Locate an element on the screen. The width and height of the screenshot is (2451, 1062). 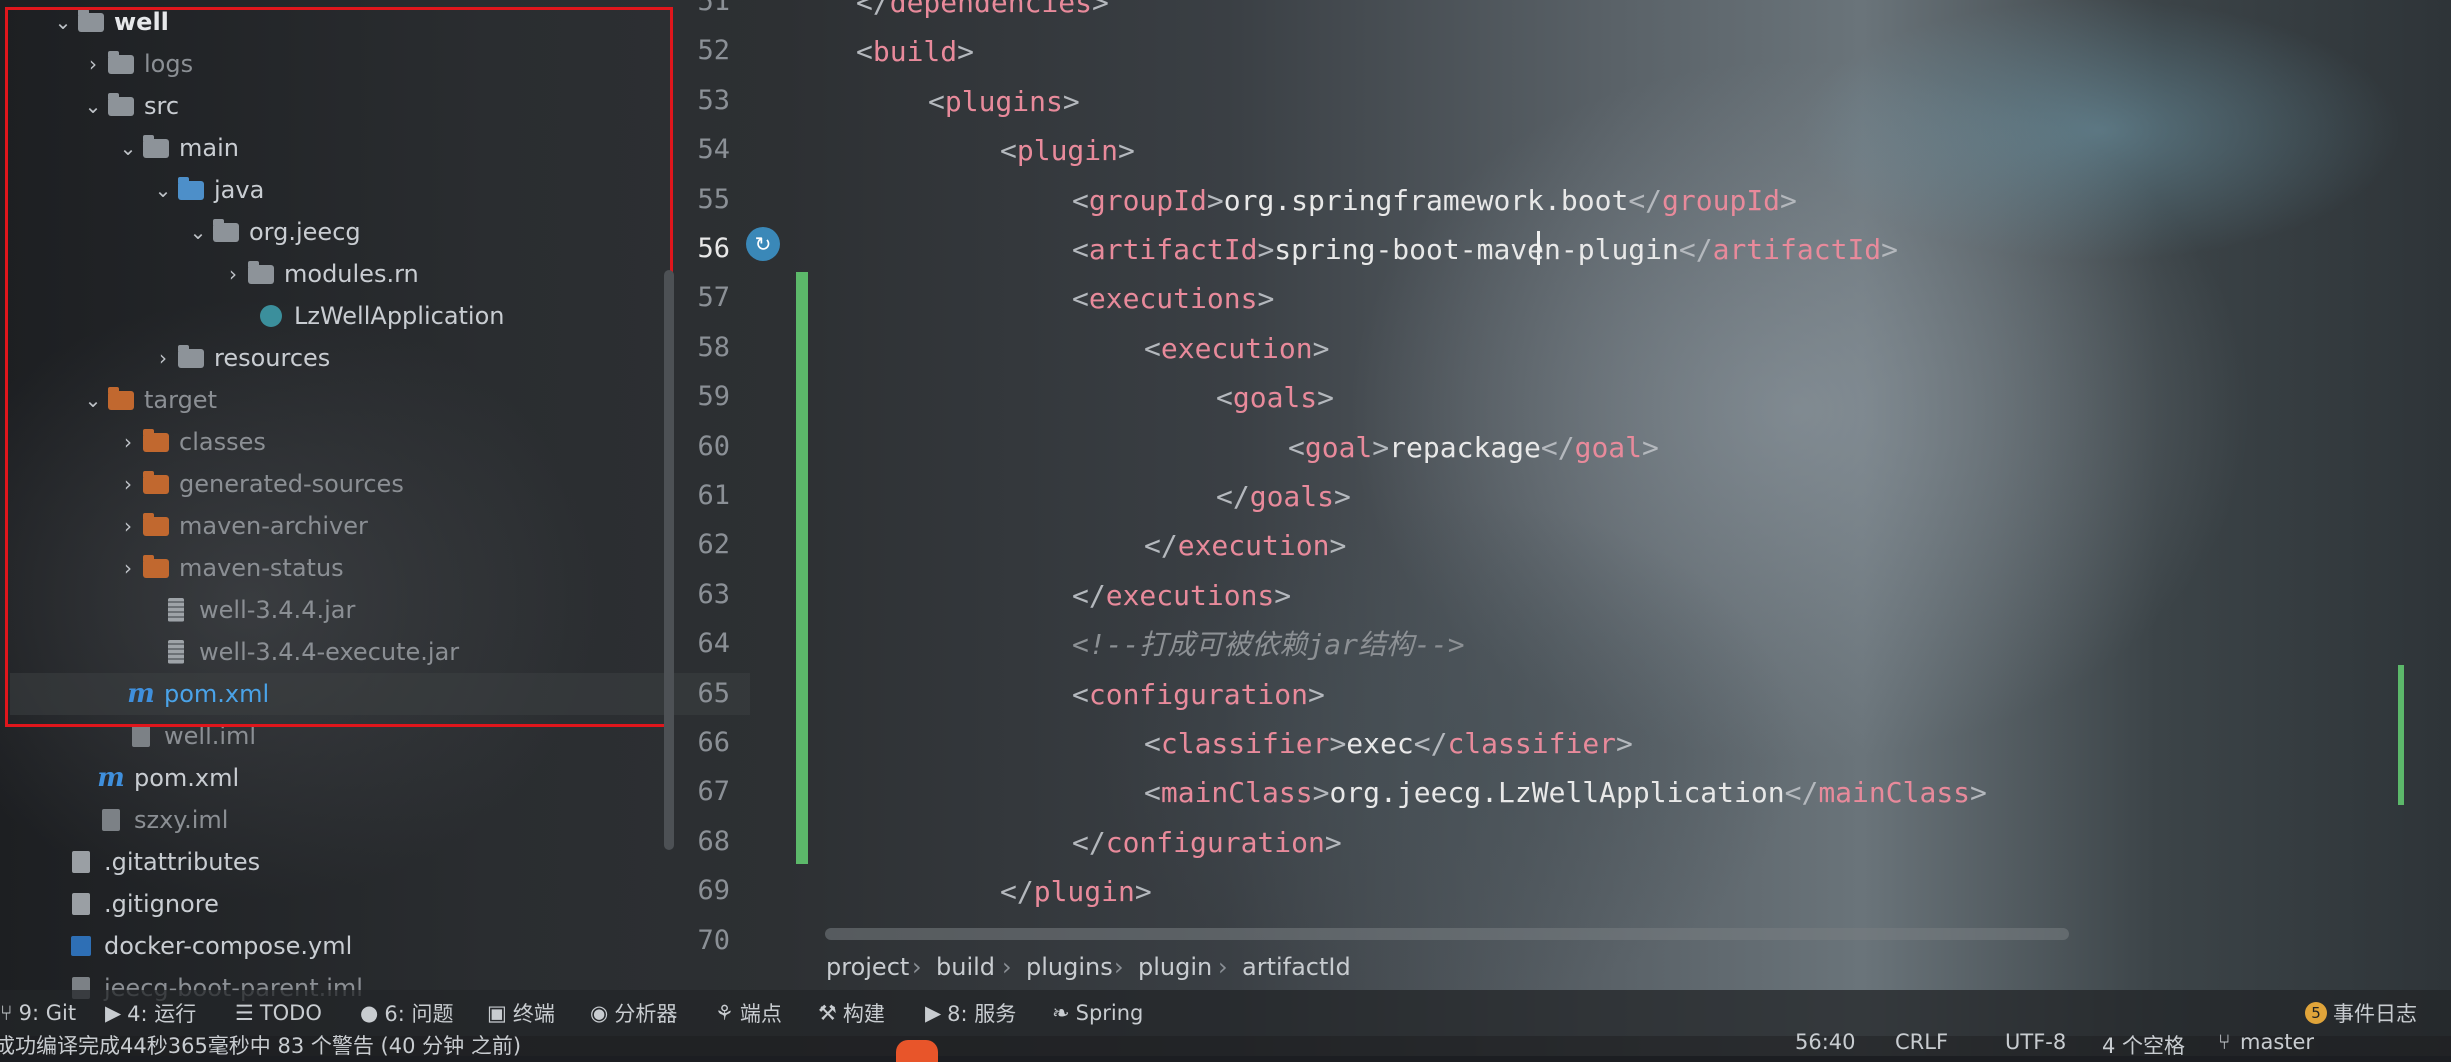
xml-text: org.springframework.boot is located at coordinates (1426, 200).